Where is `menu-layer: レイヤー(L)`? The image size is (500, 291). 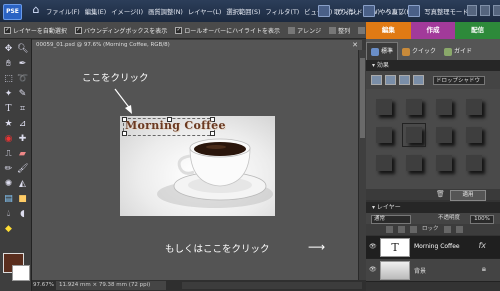
menu-layer: レイヤー(L) is located at coordinates (204, 11).